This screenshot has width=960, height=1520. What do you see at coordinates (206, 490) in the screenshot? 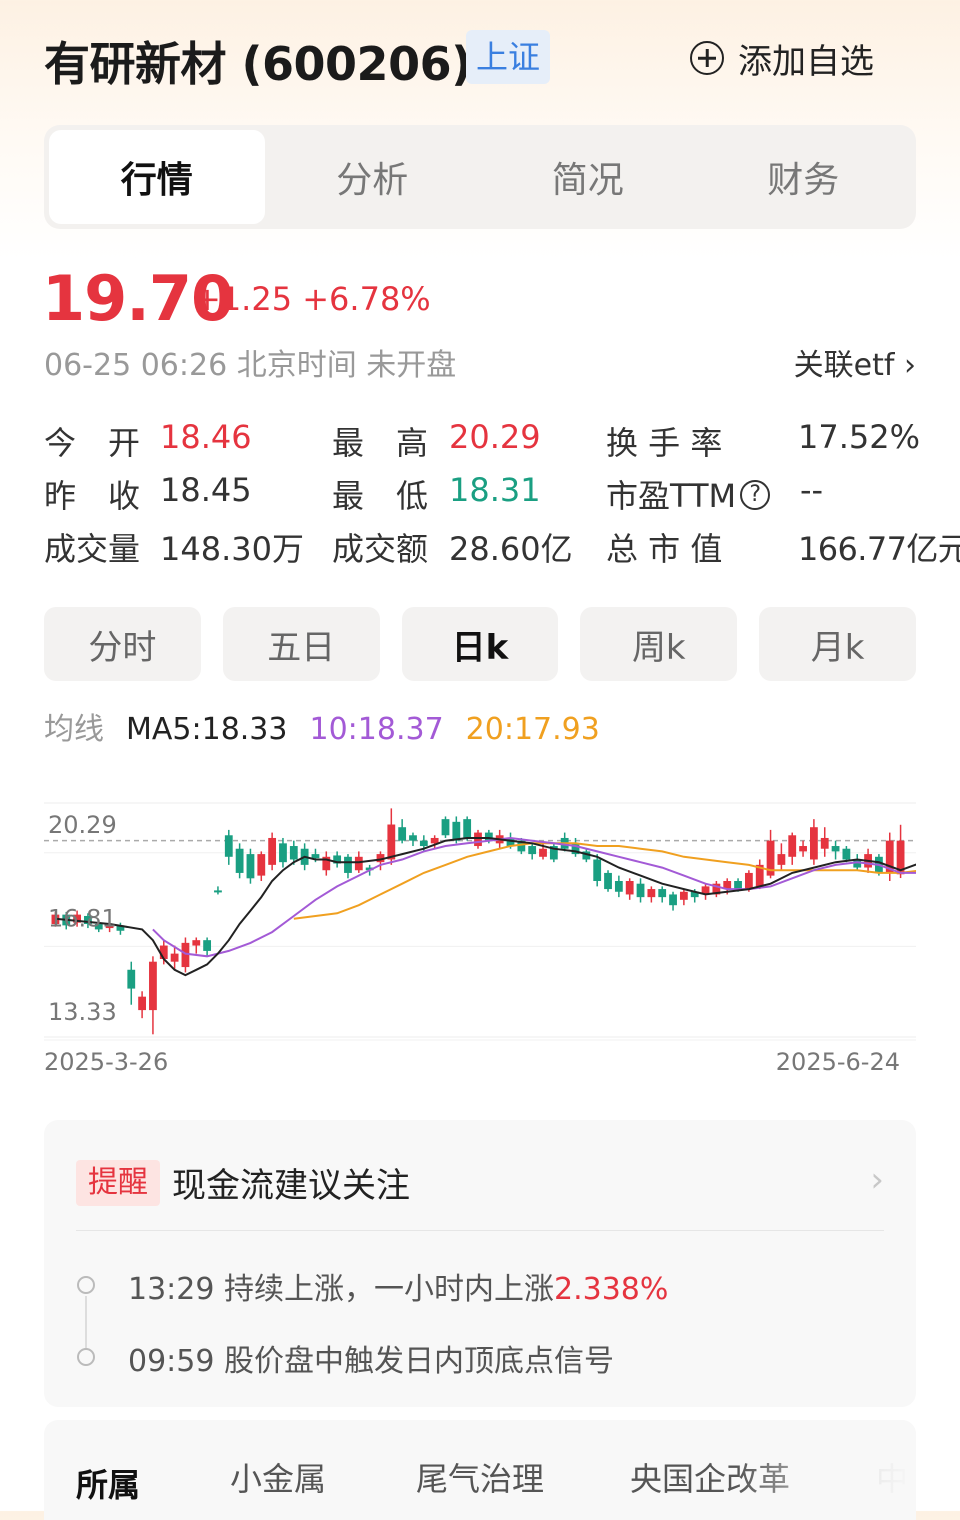
I see `prev-close-value: 18.45` at bounding box center [206, 490].